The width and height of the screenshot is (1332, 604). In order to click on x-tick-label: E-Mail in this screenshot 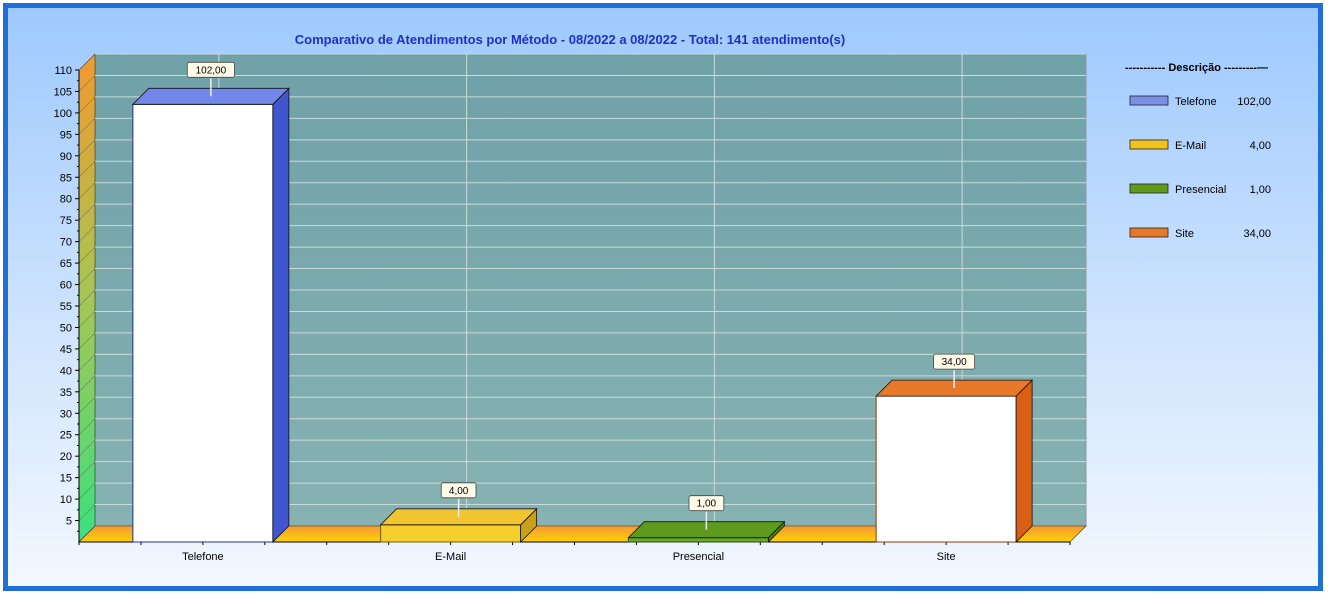, I will do `click(450, 557)`.